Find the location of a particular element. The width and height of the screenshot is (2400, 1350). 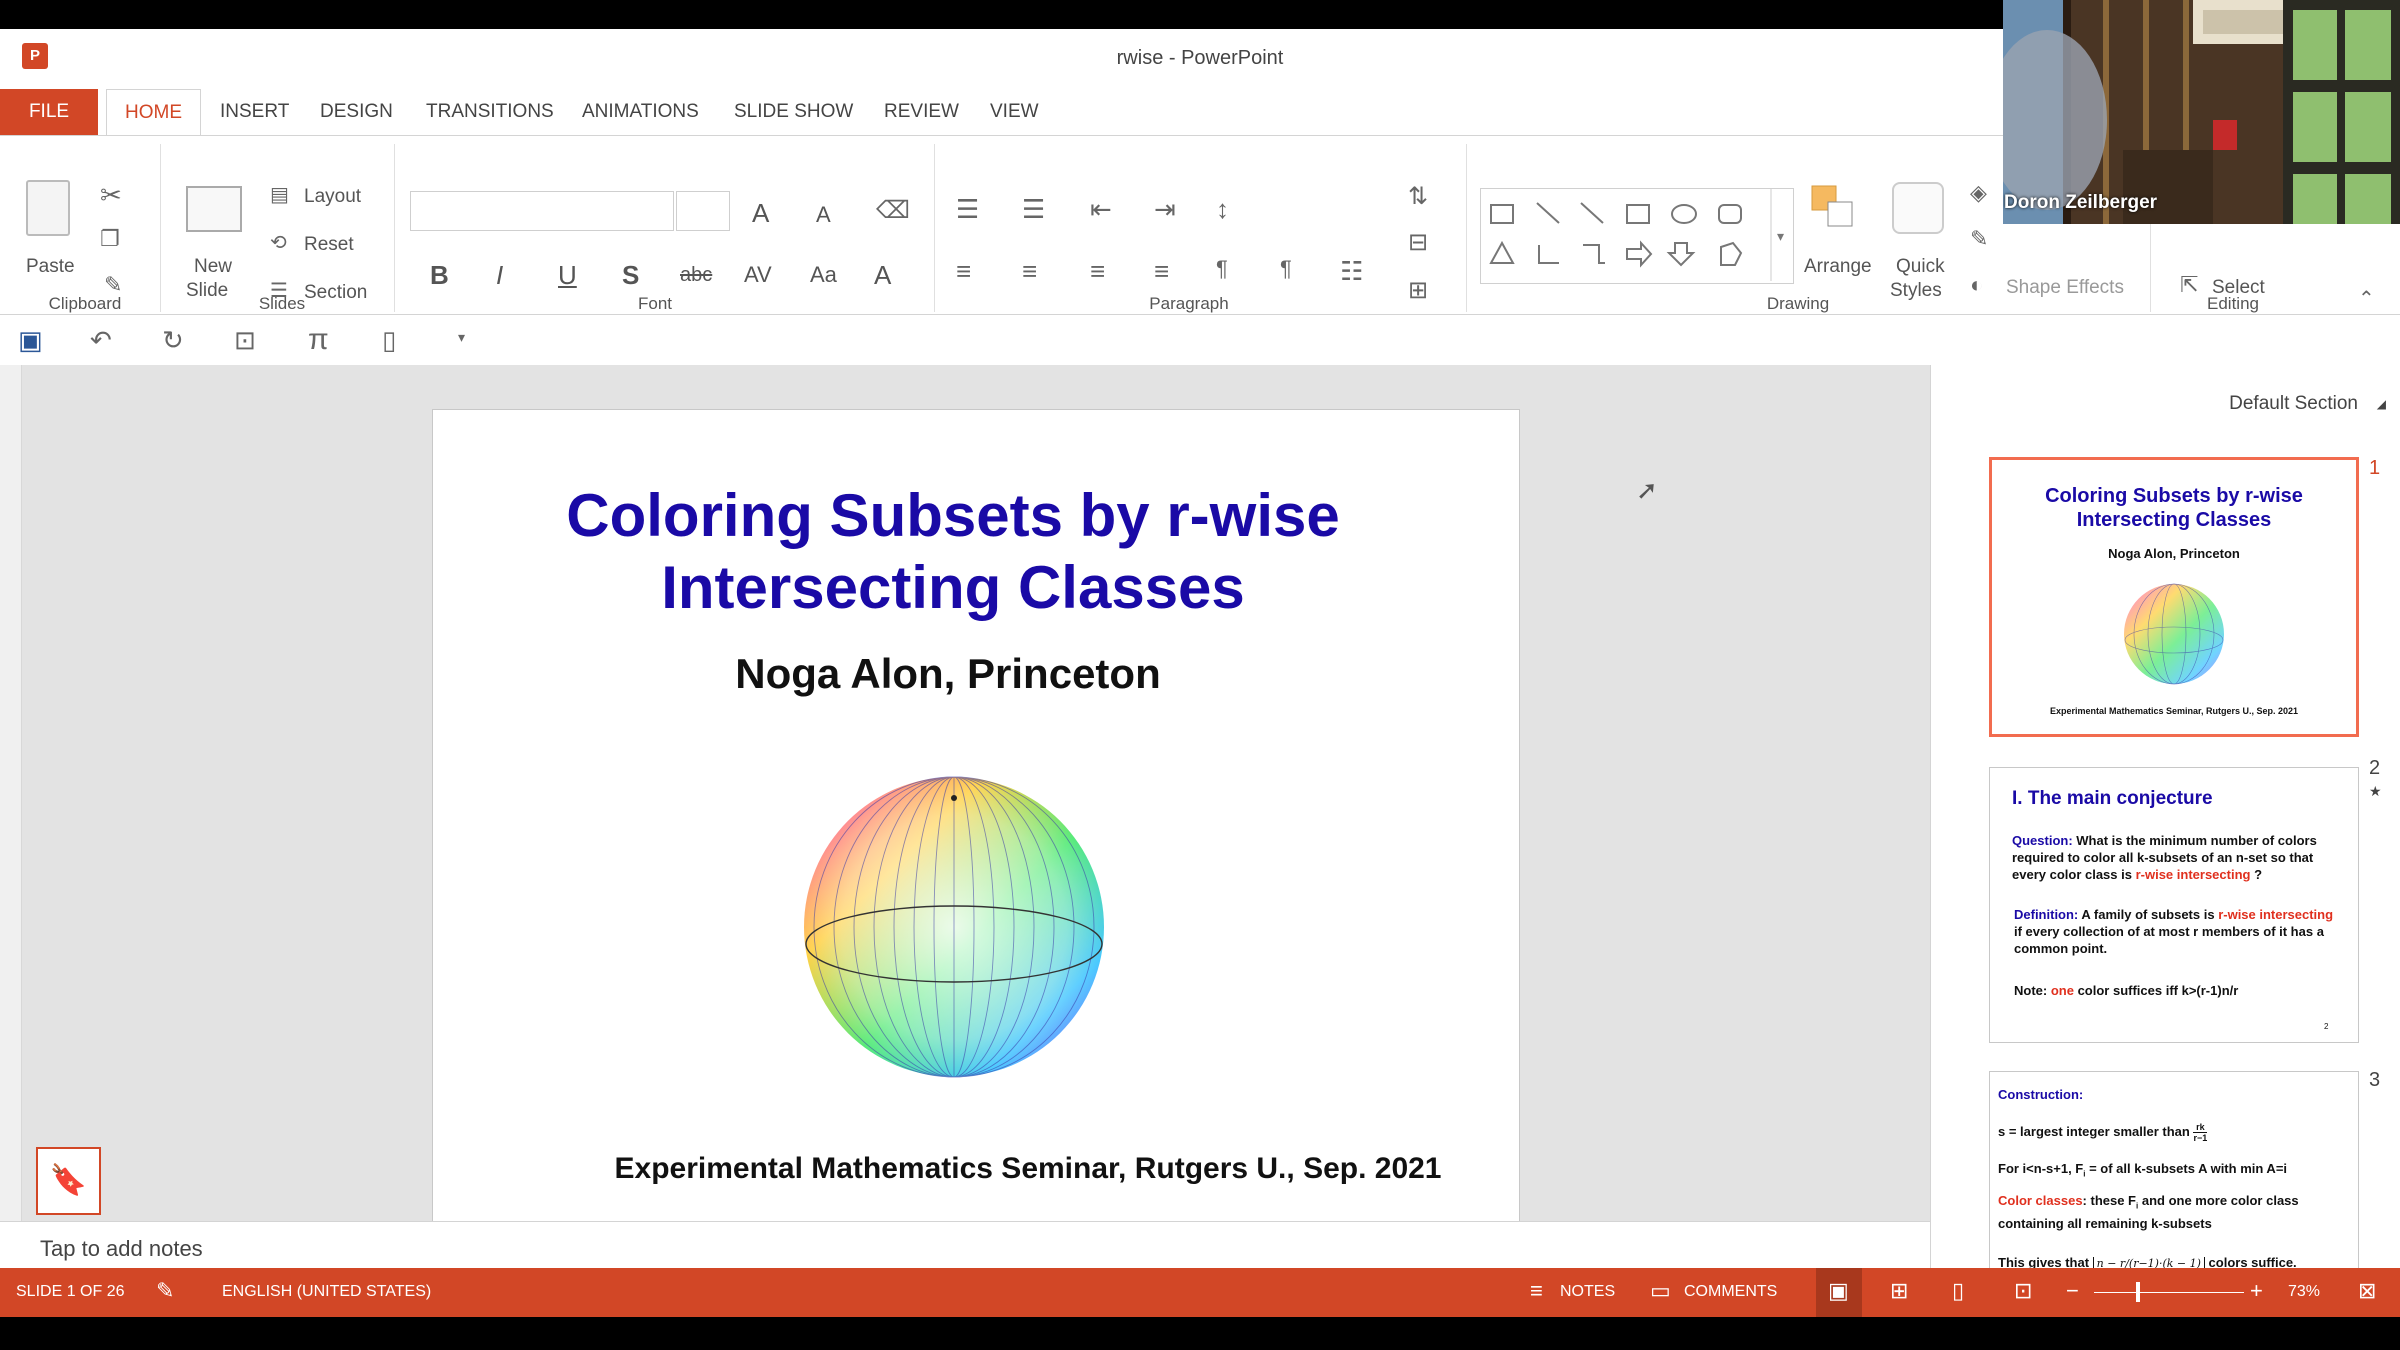

new-slide-label-1: New is located at coordinates (213, 267).